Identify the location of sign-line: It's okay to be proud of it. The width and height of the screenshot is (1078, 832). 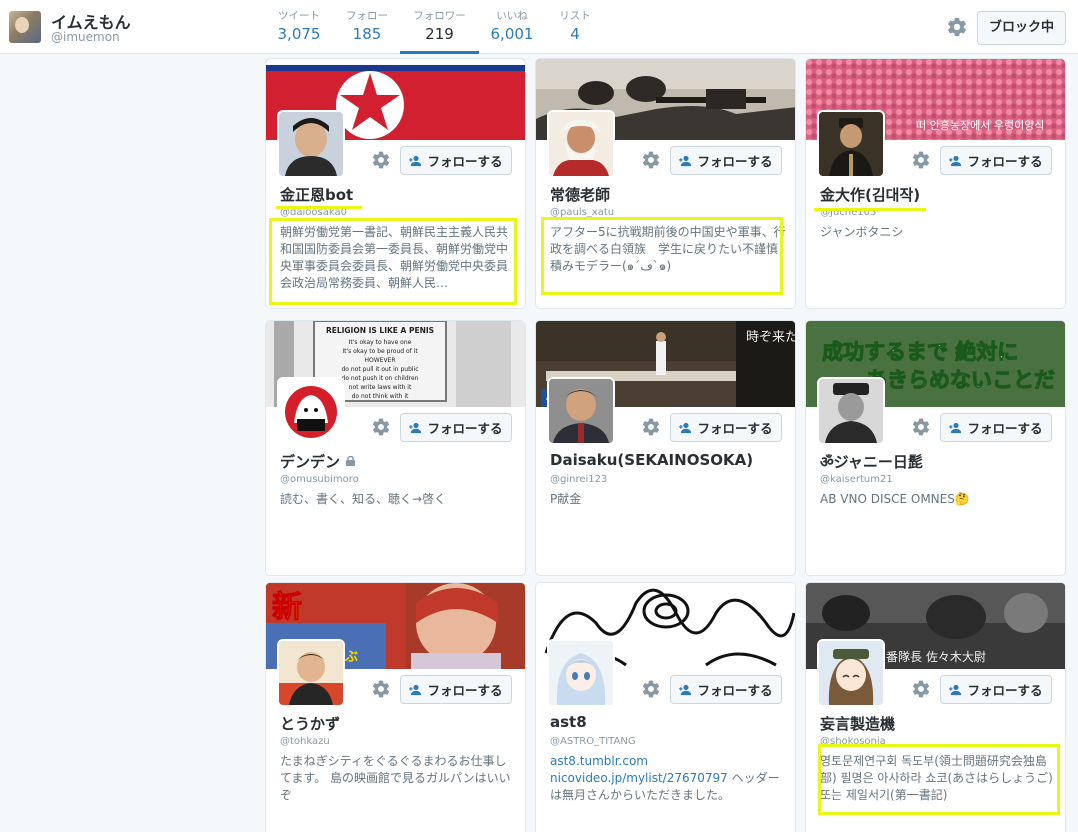
(380, 351).